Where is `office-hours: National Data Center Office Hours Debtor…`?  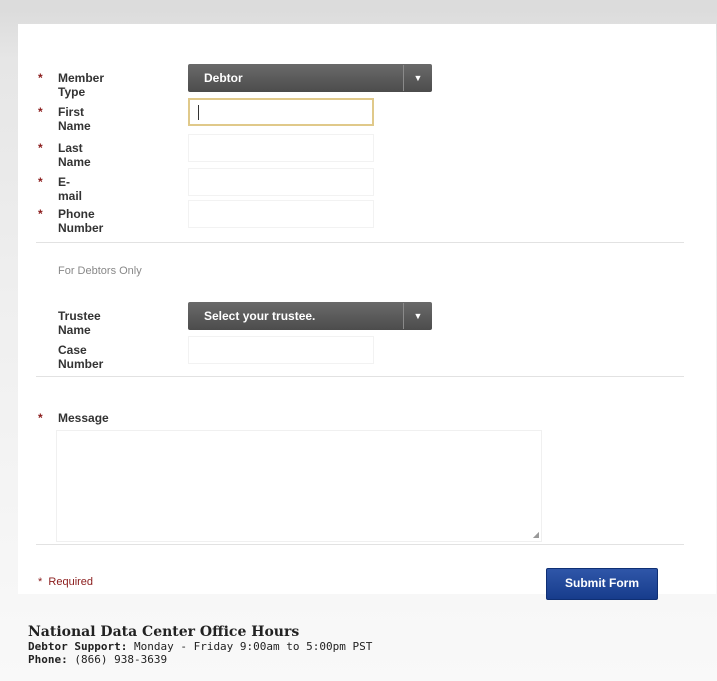
office-hours: National Data Center Office Hours Debtor… is located at coordinates (200, 645).